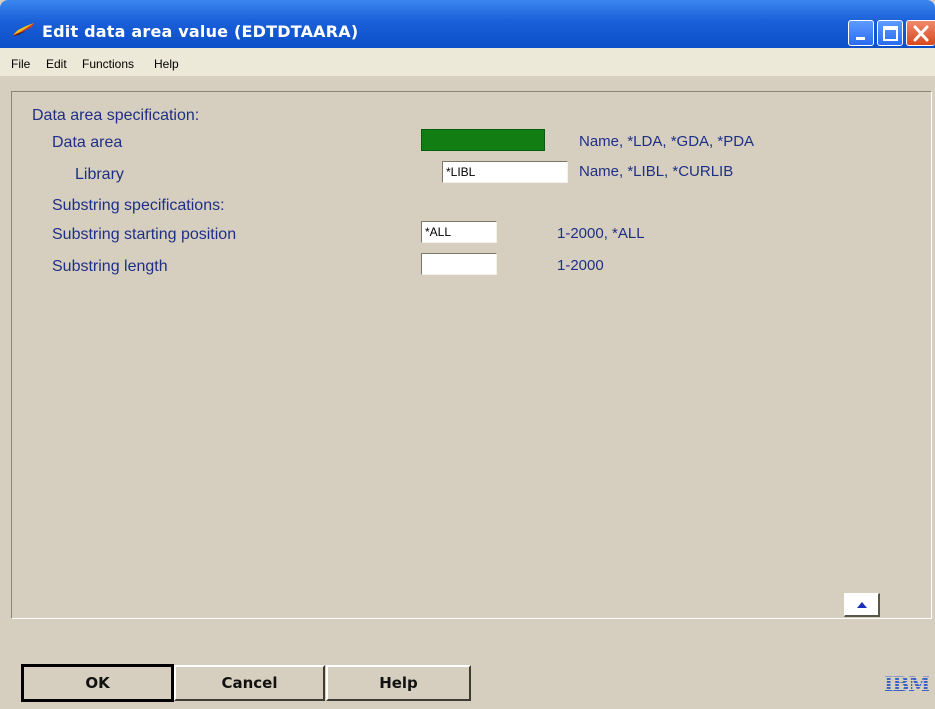 Image resolution: width=935 pixels, height=709 pixels. What do you see at coordinates (144, 234) in the screenshot?
I see `substring-start-label: Substring starting position` at bounding box center [144, 234].